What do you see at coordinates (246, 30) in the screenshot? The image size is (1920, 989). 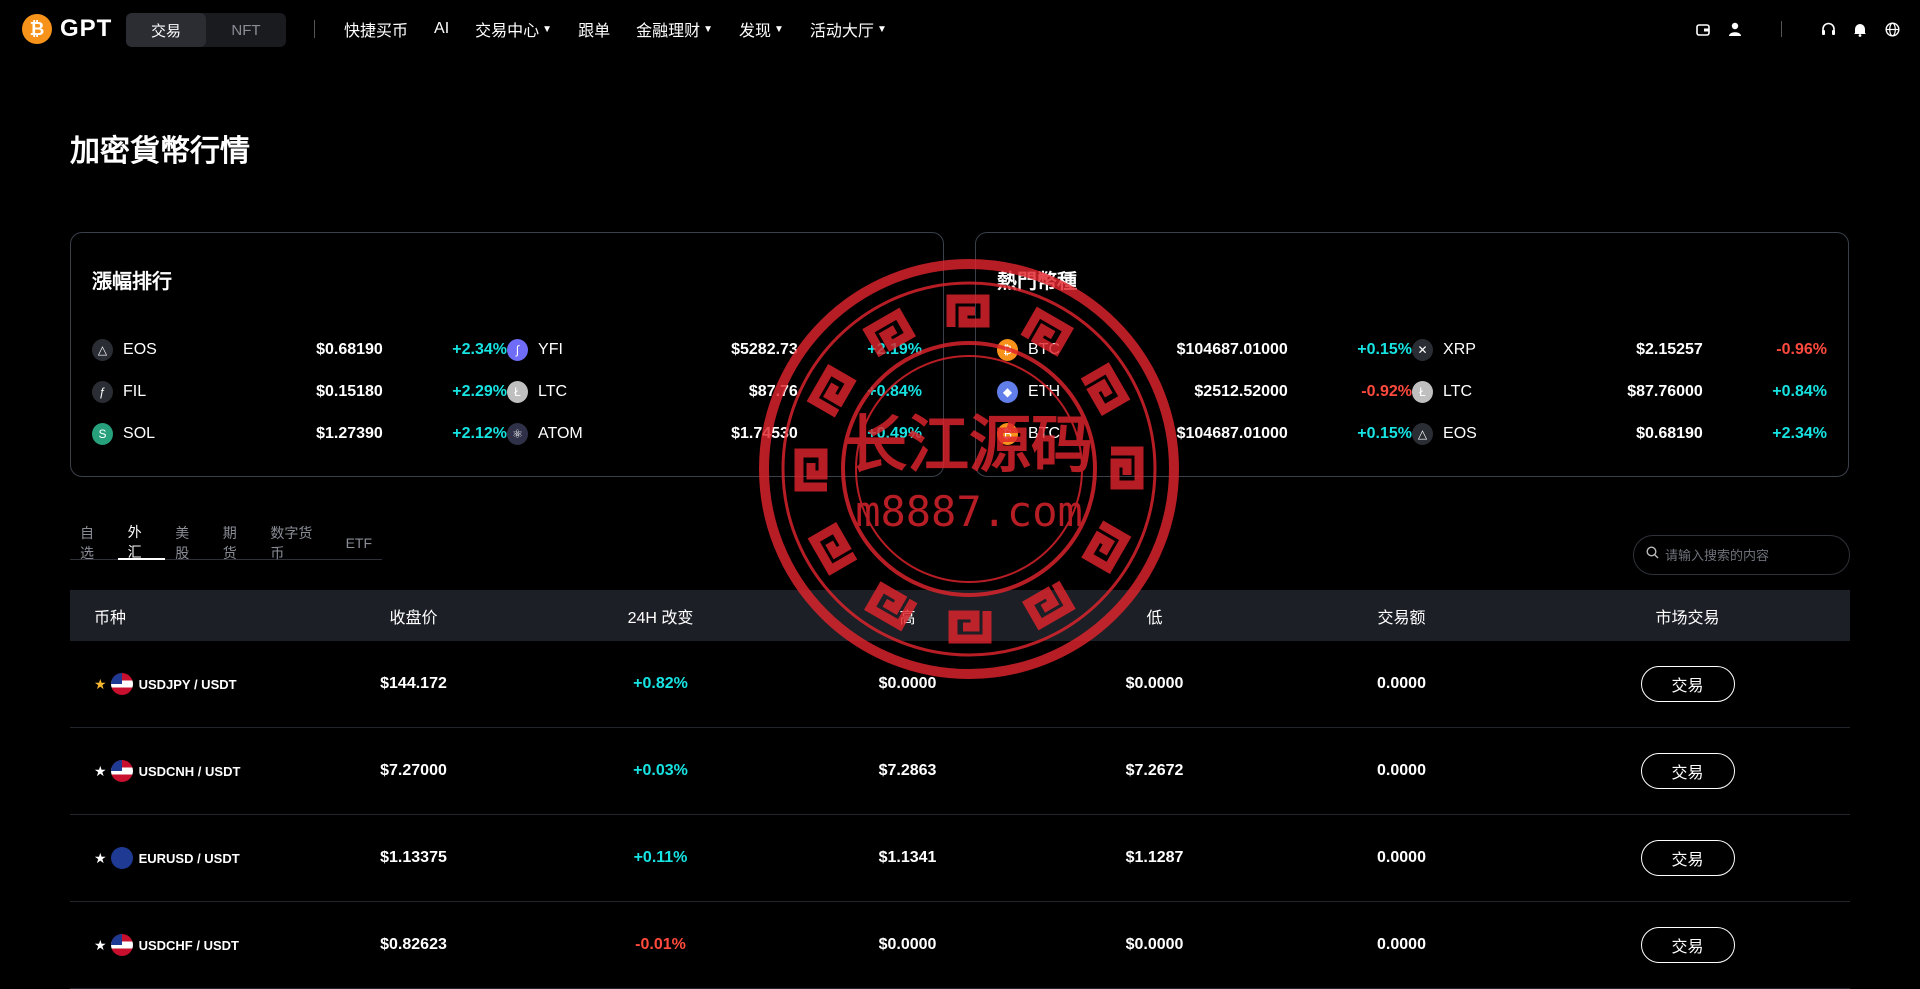 I see `mode-tab-nft: NFT` at bounding box center [246, 30].